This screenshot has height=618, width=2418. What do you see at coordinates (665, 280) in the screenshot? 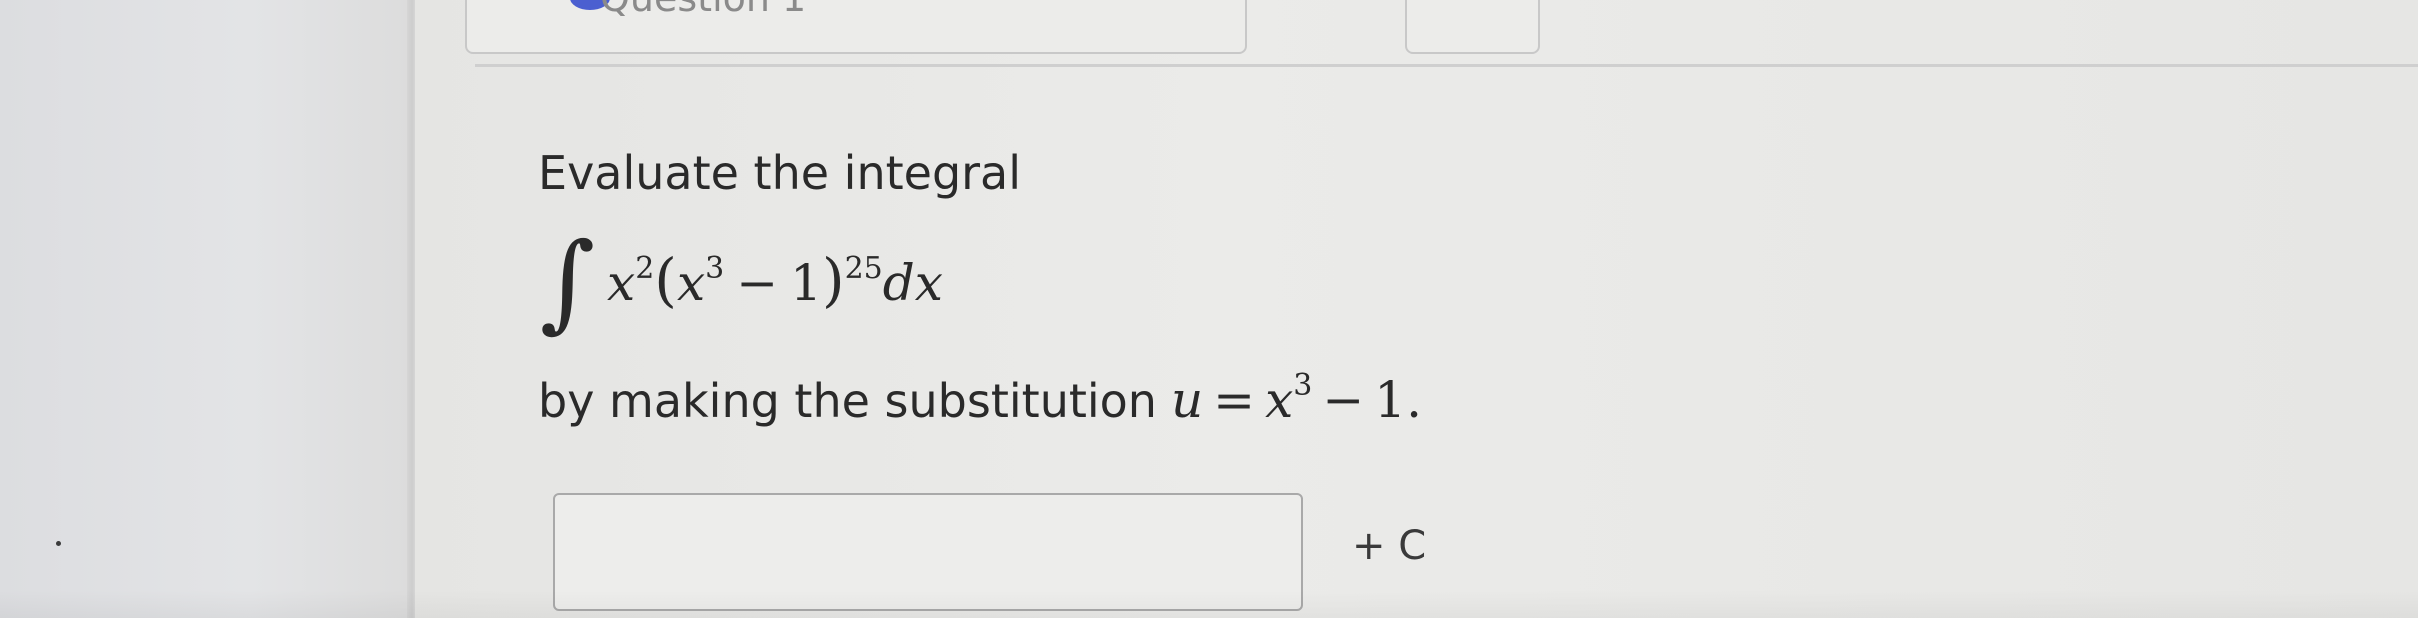
I see `open-paren: (` at bounding box center [665, 280].